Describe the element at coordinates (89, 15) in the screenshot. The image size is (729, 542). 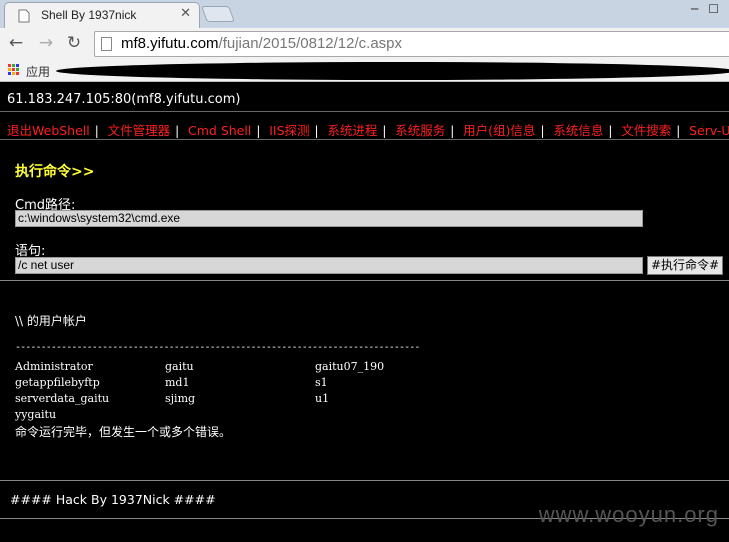
I see `tab-title: Shell By 1937nick` at that location.